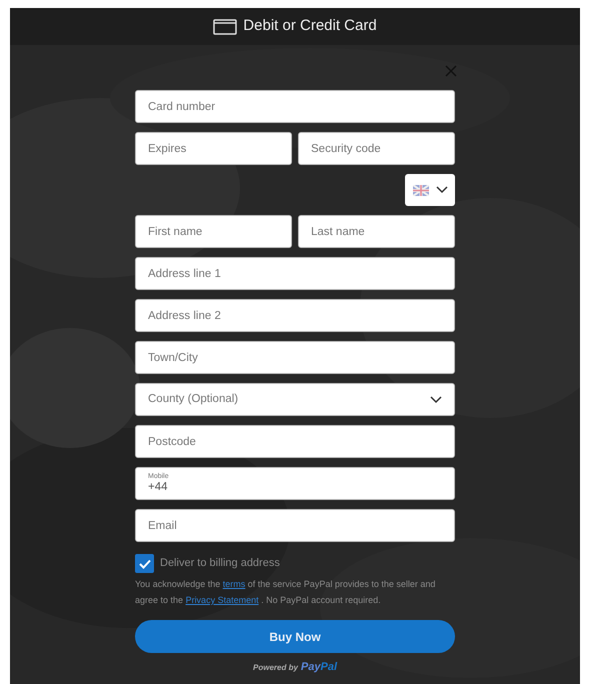 The width and height of the screenshot is (590, 684). What do you see at coordinates (295, 525) in the screenshot?
I see `input-field: Email` at bounding box center [295, 525].